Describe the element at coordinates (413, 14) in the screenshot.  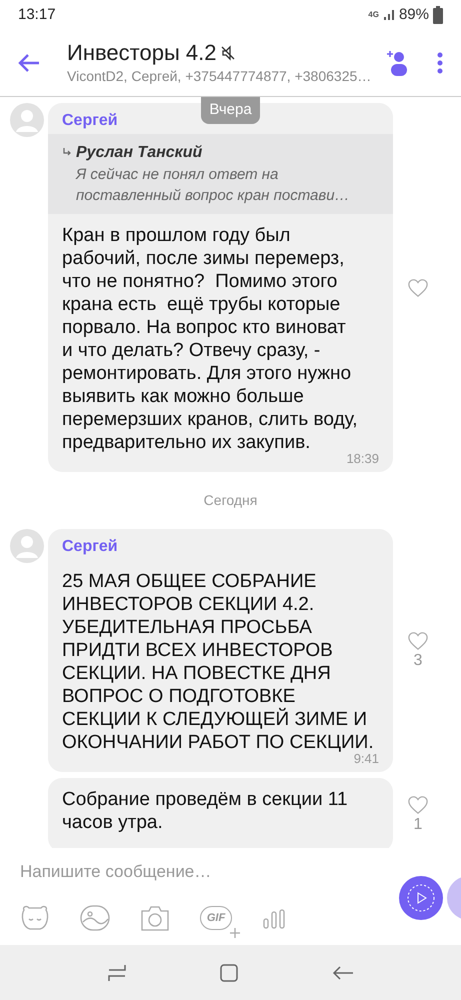
I see `battery-level: 89%` at that location.